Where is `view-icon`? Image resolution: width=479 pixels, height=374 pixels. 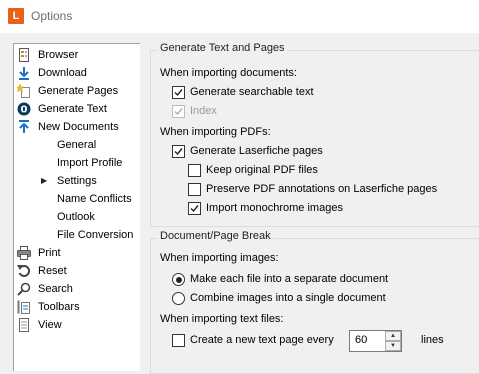
view-icon is located at coordinates (24, 325).